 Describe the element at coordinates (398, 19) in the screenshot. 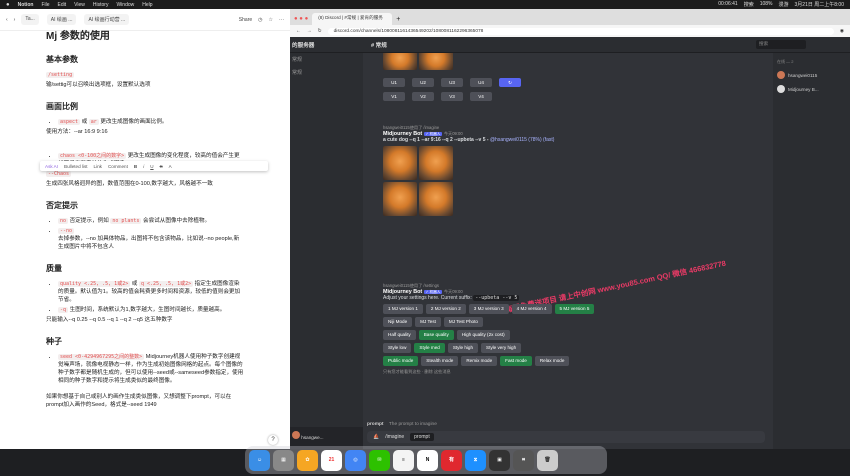

I see `new-tab-icon: +` at that location.